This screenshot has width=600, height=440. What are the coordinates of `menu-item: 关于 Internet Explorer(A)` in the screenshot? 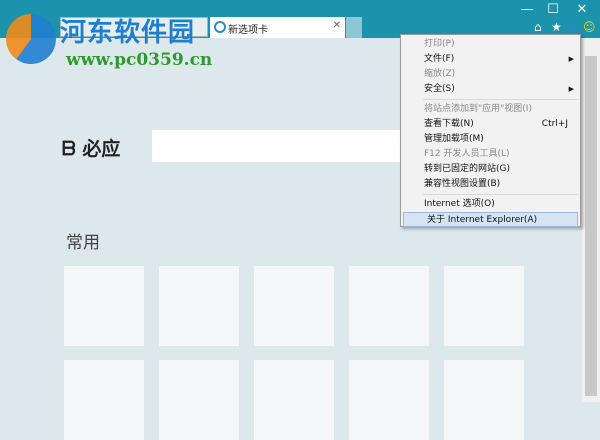 It's located at (490, 219).